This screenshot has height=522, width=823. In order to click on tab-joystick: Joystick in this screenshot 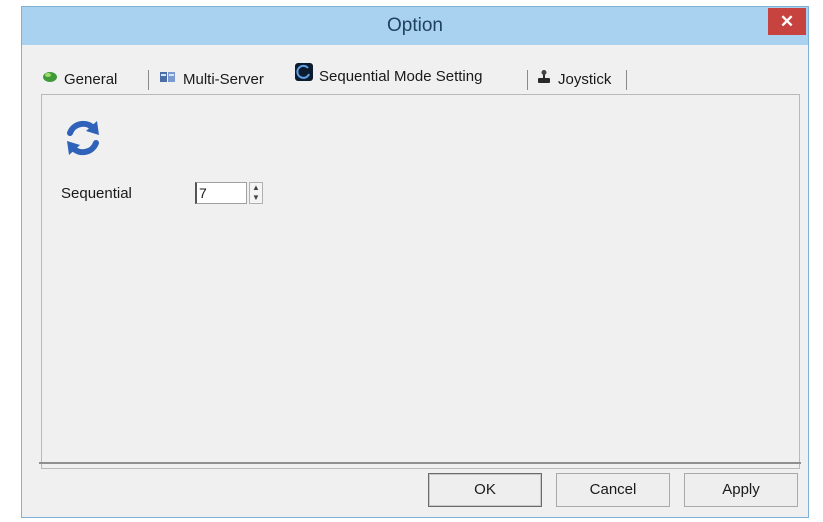, I will do `click(573, 80)`.